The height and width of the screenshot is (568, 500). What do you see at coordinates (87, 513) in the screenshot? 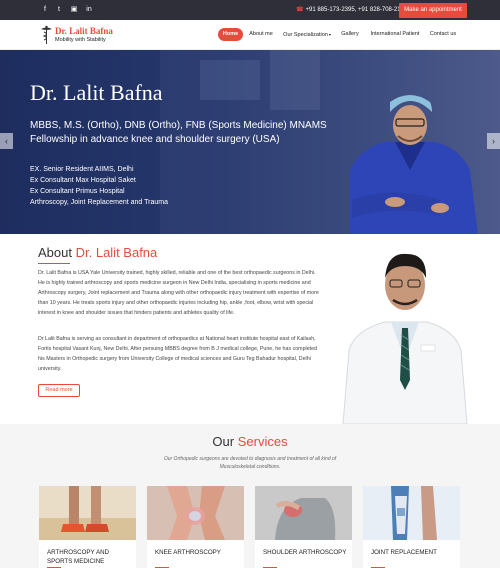
I see `sports-medicine-image` at bounding box center [87, 513].